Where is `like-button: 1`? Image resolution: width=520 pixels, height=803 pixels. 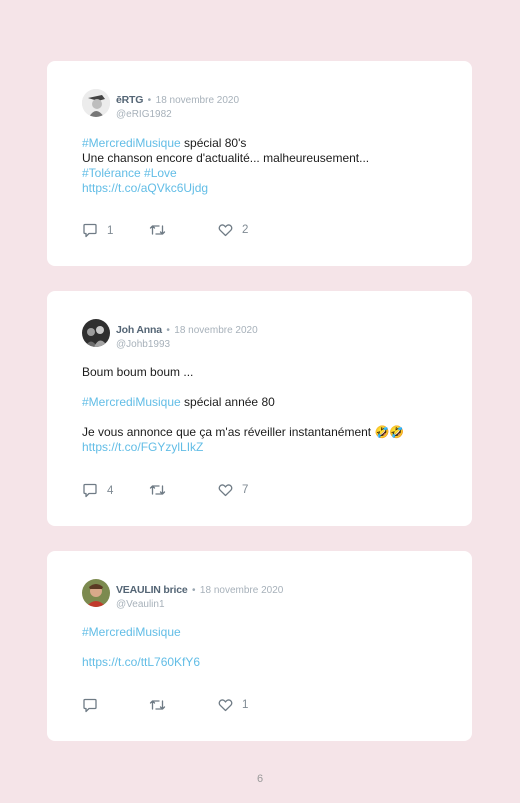 like-button: 1 is located at coordinates (233, 705).